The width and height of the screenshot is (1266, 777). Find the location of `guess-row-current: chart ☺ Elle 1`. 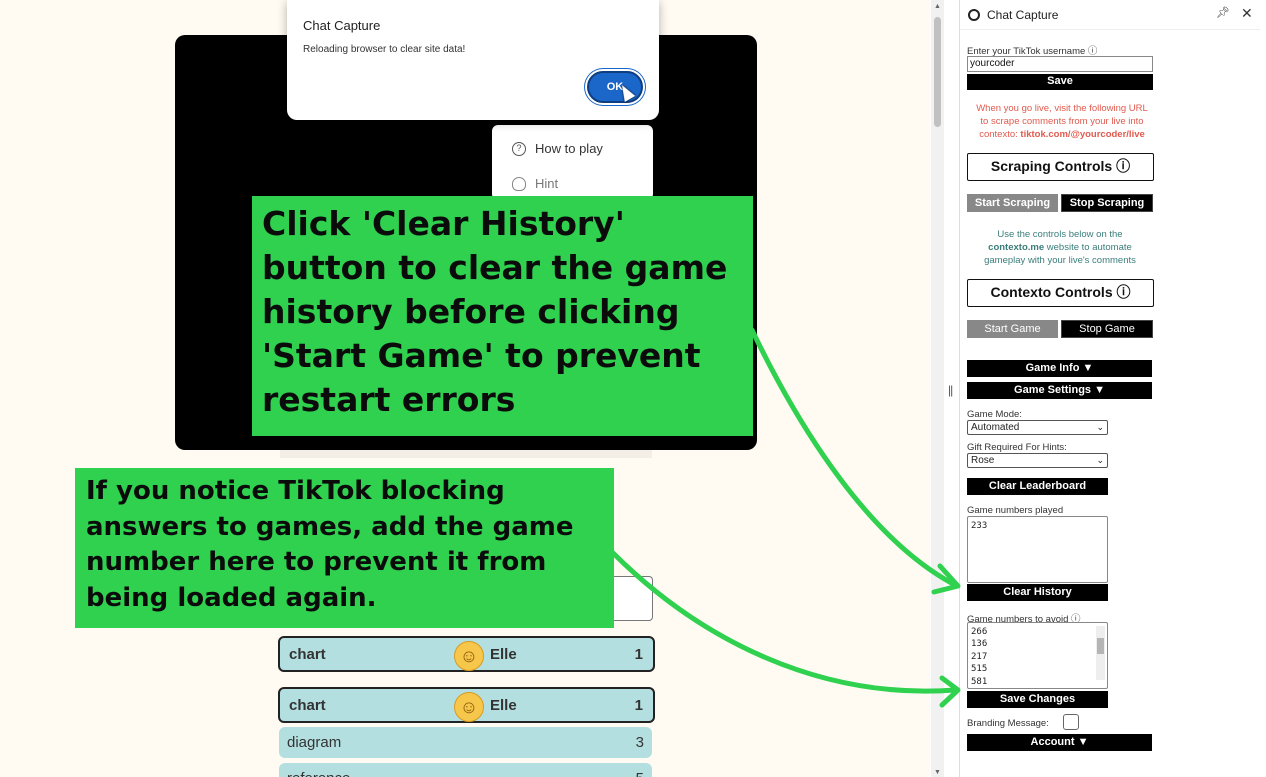

guess-row-current: chart ☺ Elle 1 is located at coordinates (466, 654).